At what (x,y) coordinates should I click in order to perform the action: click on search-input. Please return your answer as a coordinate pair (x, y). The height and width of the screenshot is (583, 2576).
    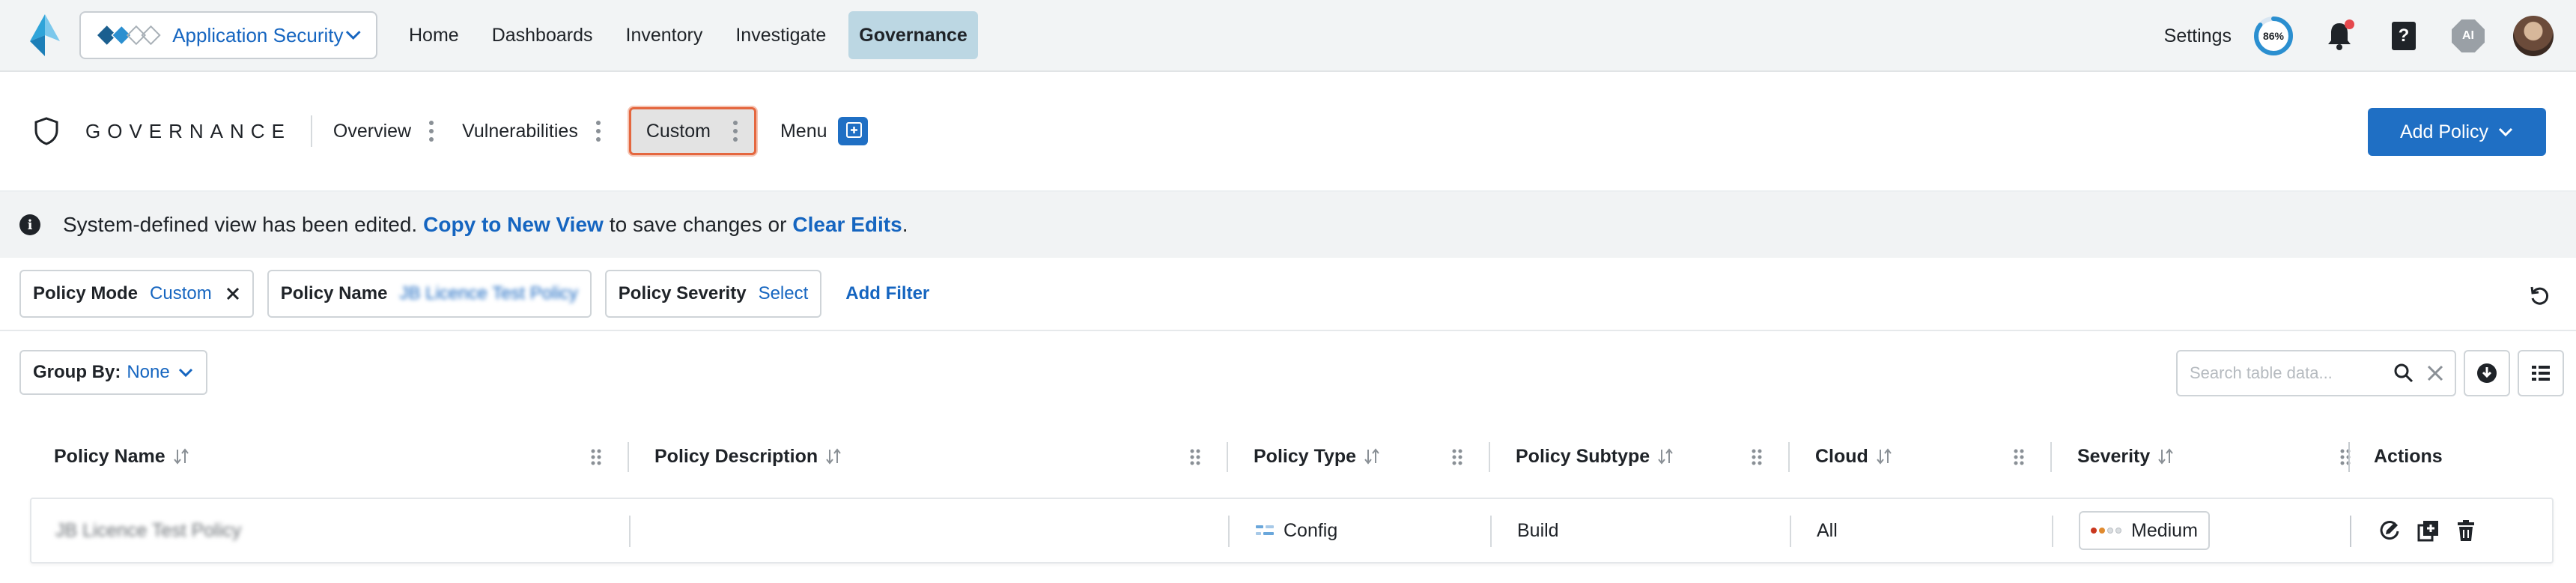
    Looking at the image, I should click on (2291, 373).